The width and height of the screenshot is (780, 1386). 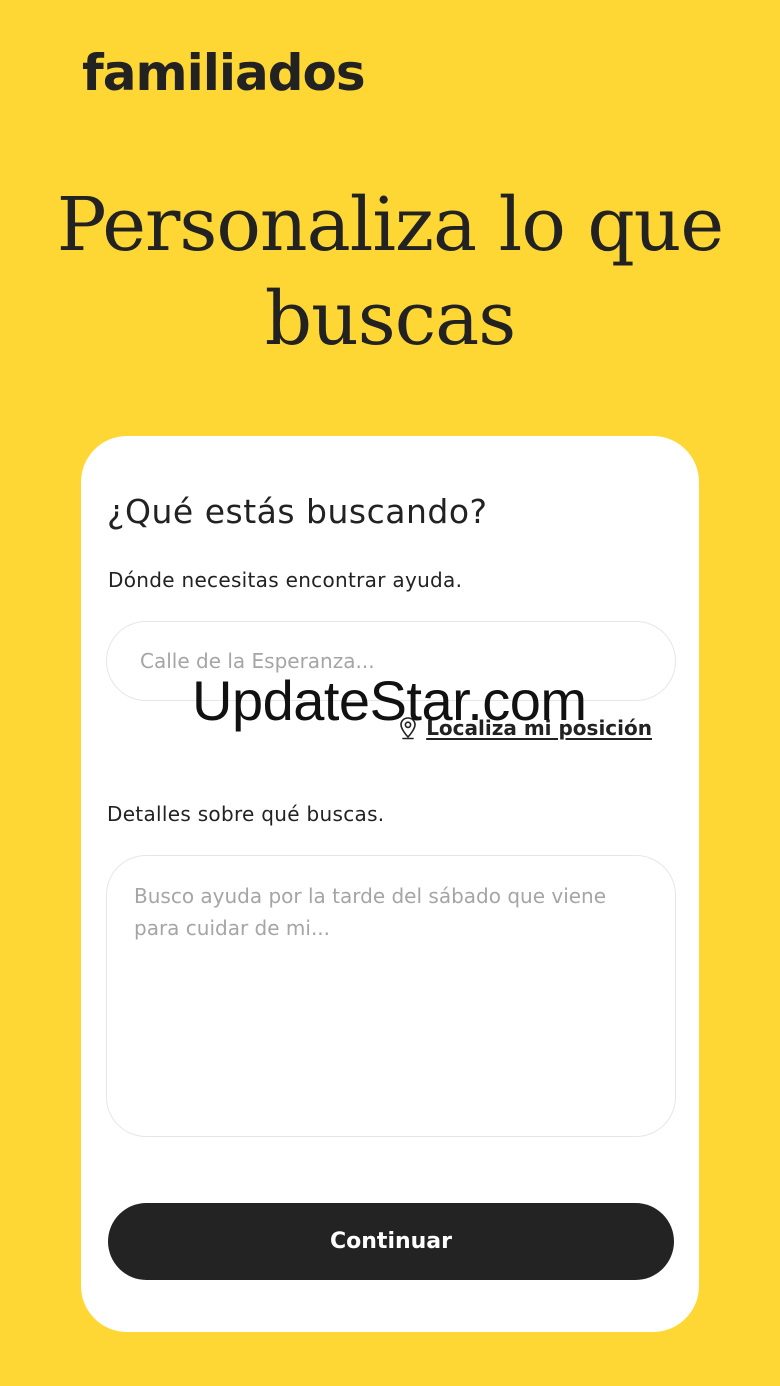 I want to click on brand-logo: familiados, so click(x=224, y=73).